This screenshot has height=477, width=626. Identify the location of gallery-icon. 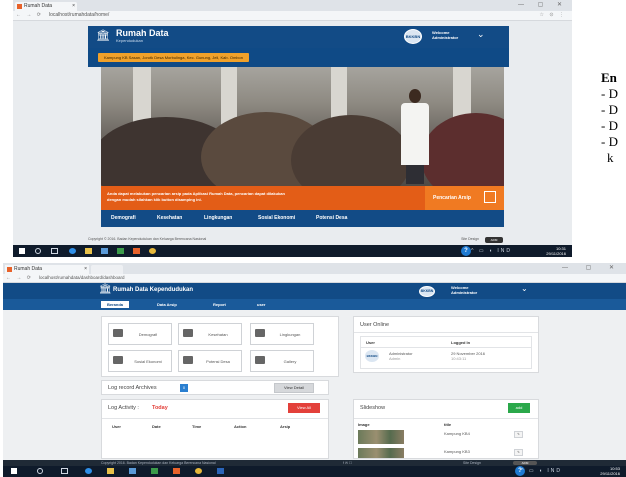
(260, 360).